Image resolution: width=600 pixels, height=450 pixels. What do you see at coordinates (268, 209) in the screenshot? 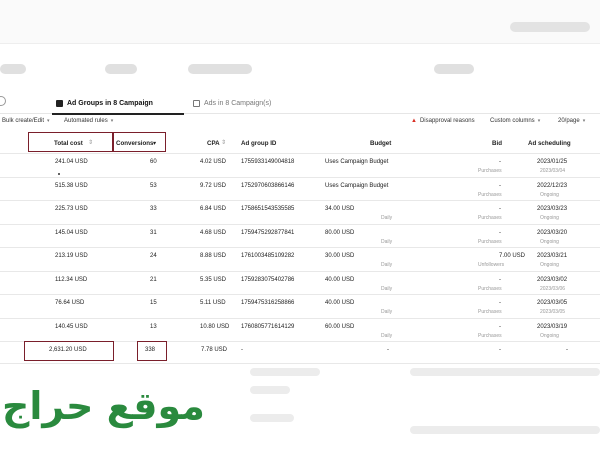
I see `cell-ad-group-id: 1758651543535585` at bounding box center [268, 209].